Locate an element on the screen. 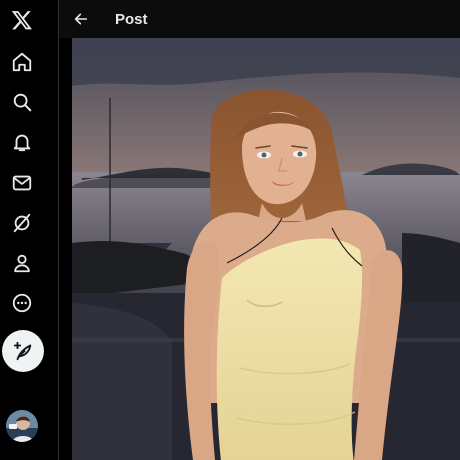 The image size is (460, 460). home-icon is located at coordinates (22, 62).